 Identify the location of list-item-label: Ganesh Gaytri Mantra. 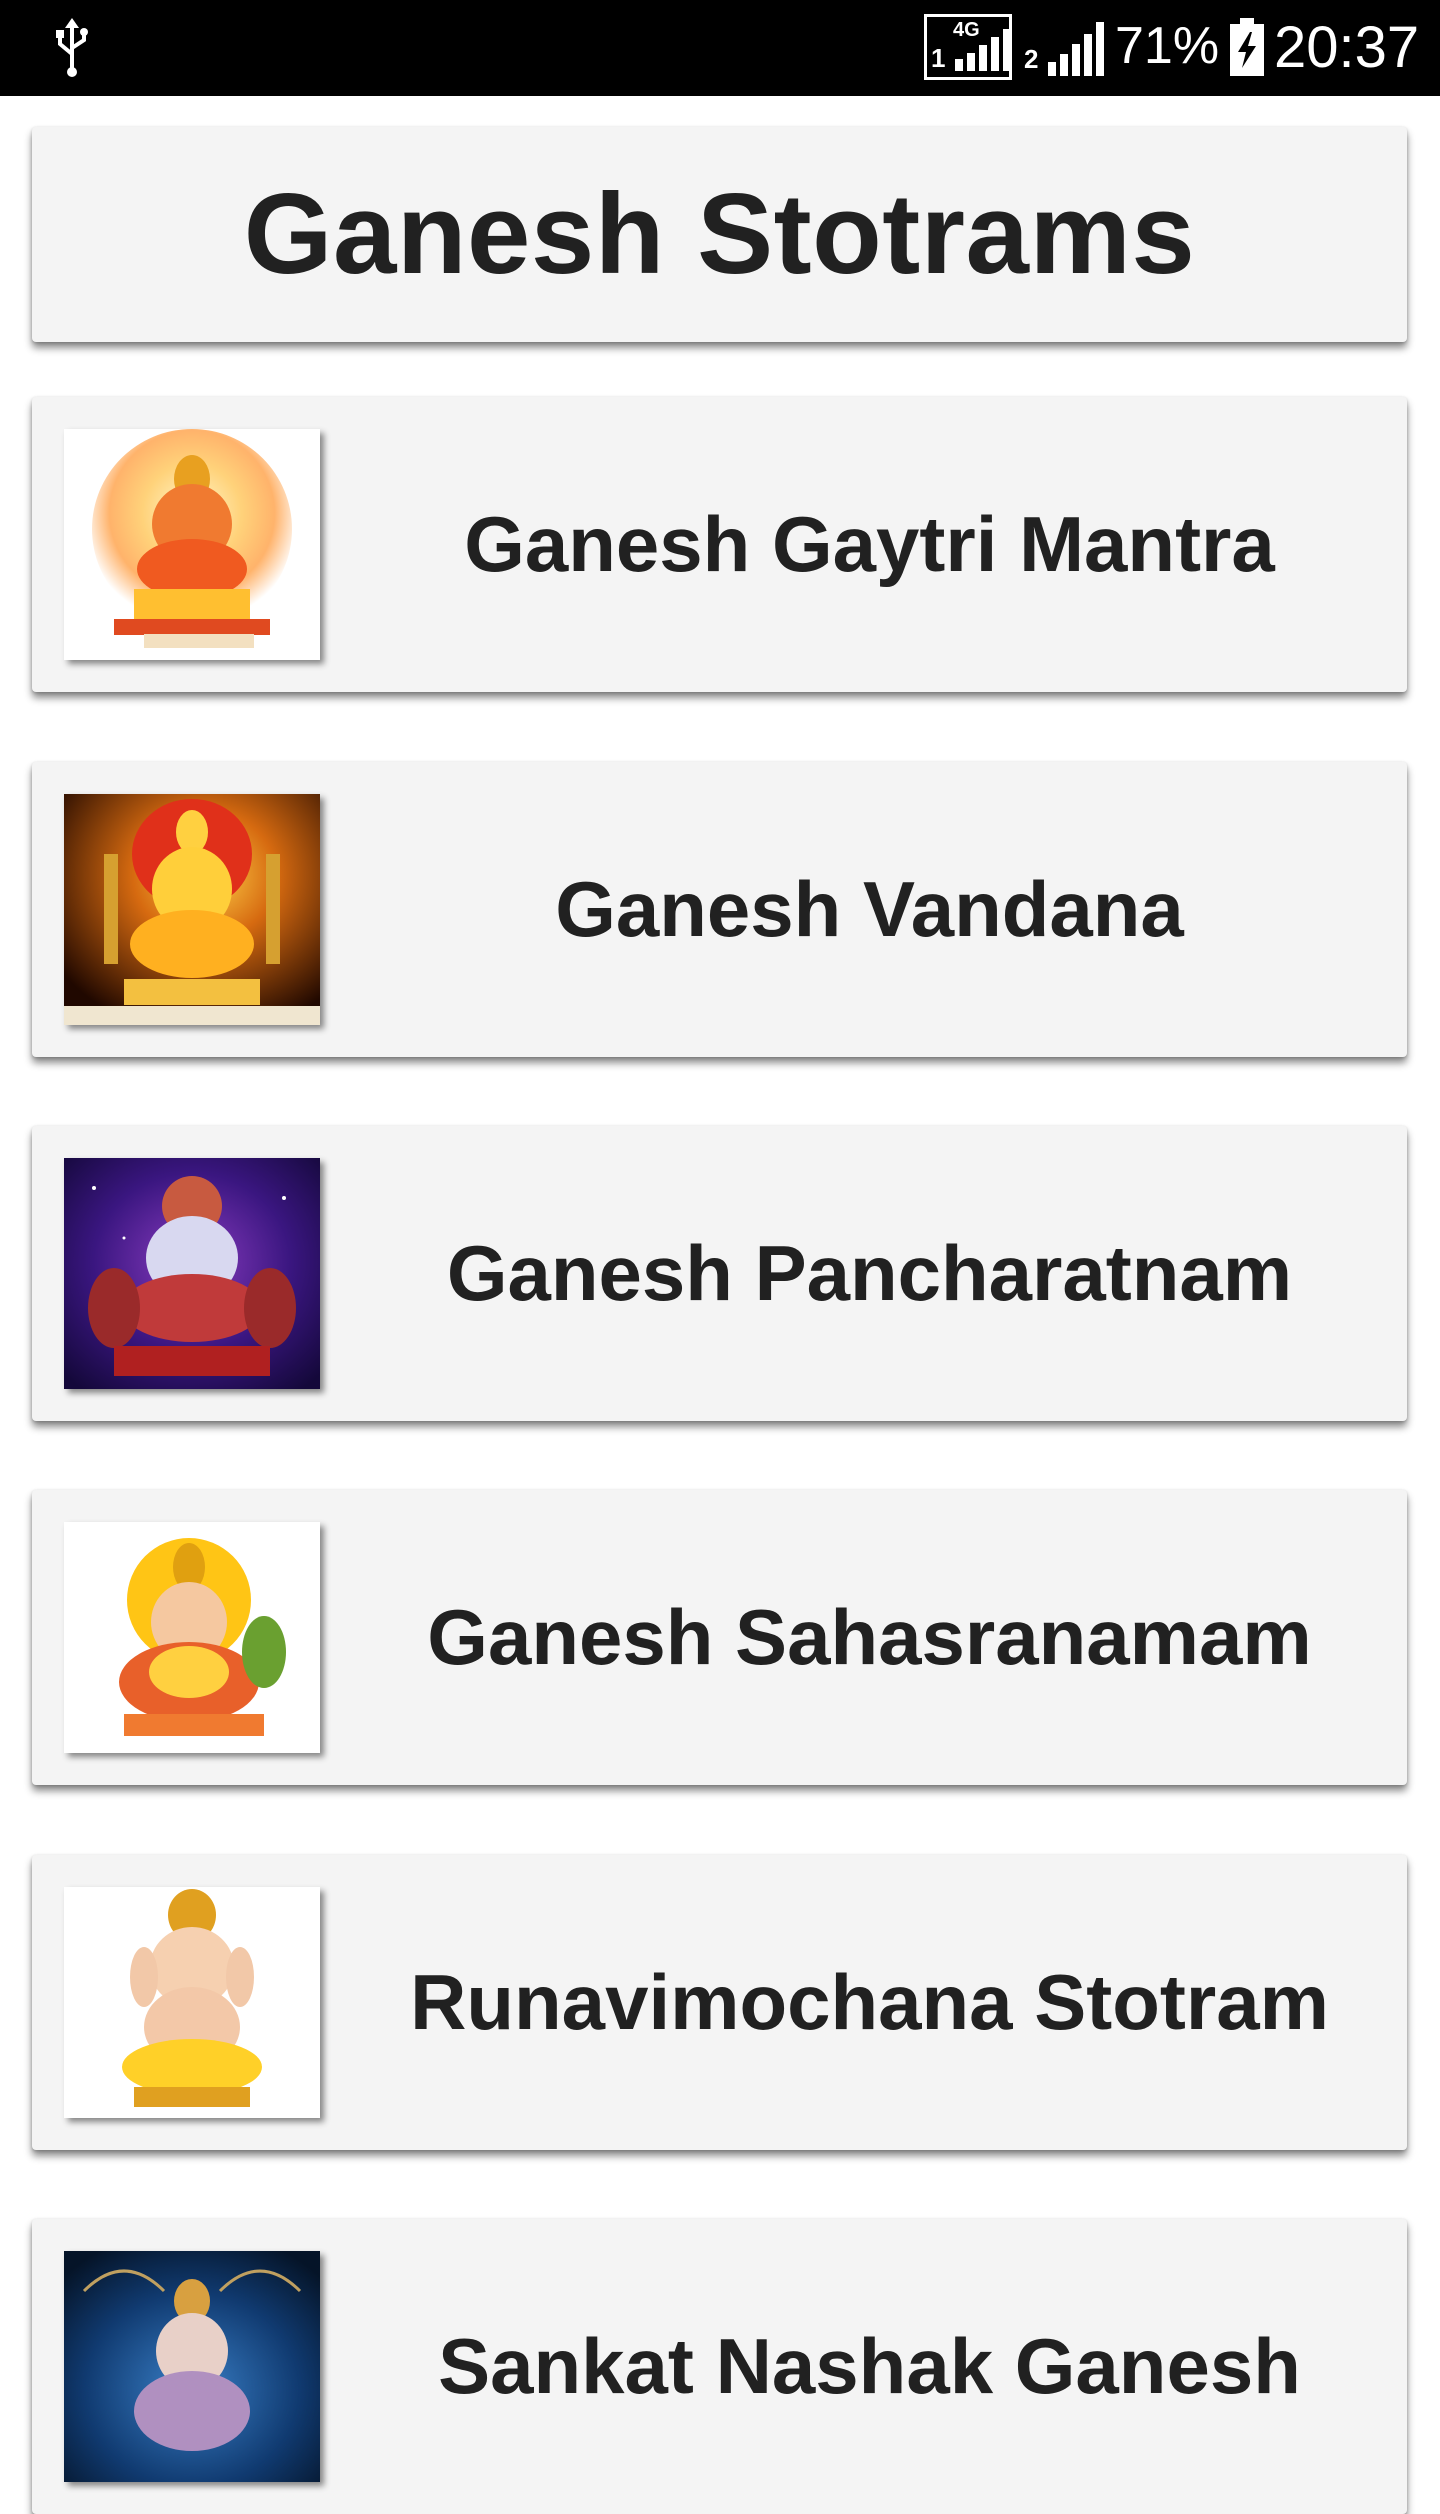
(869, 544).